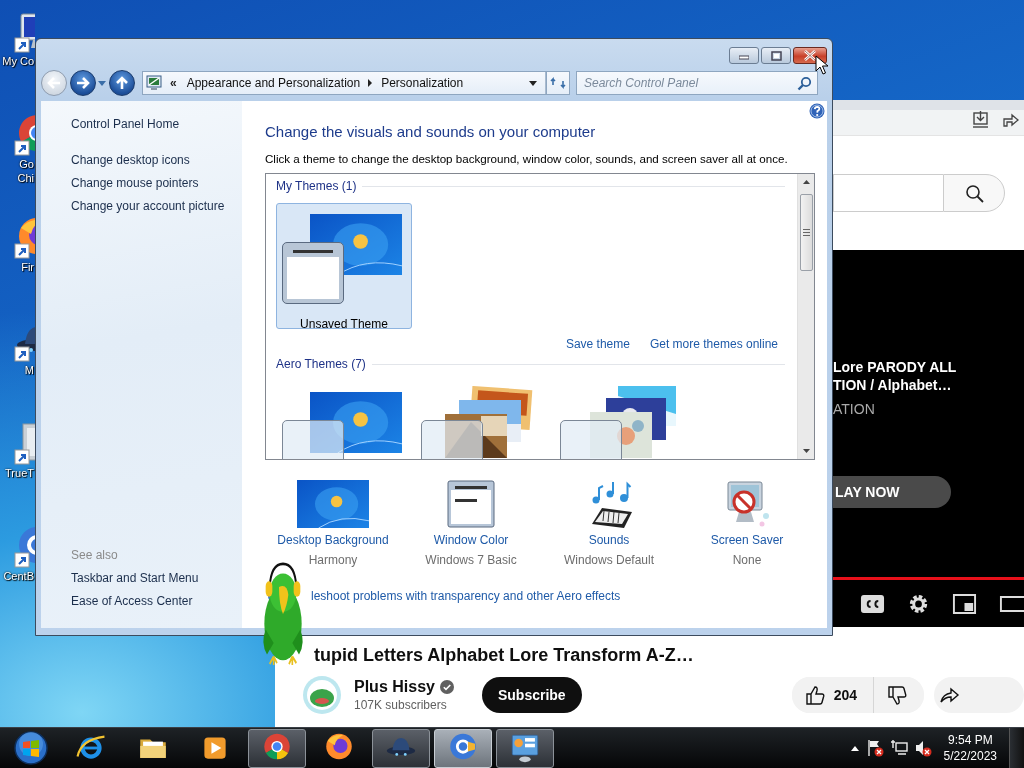  Describe the element at coordinates (125, 124) in the screenshot. I see `navigation-link: Control Panel Home` at that location.